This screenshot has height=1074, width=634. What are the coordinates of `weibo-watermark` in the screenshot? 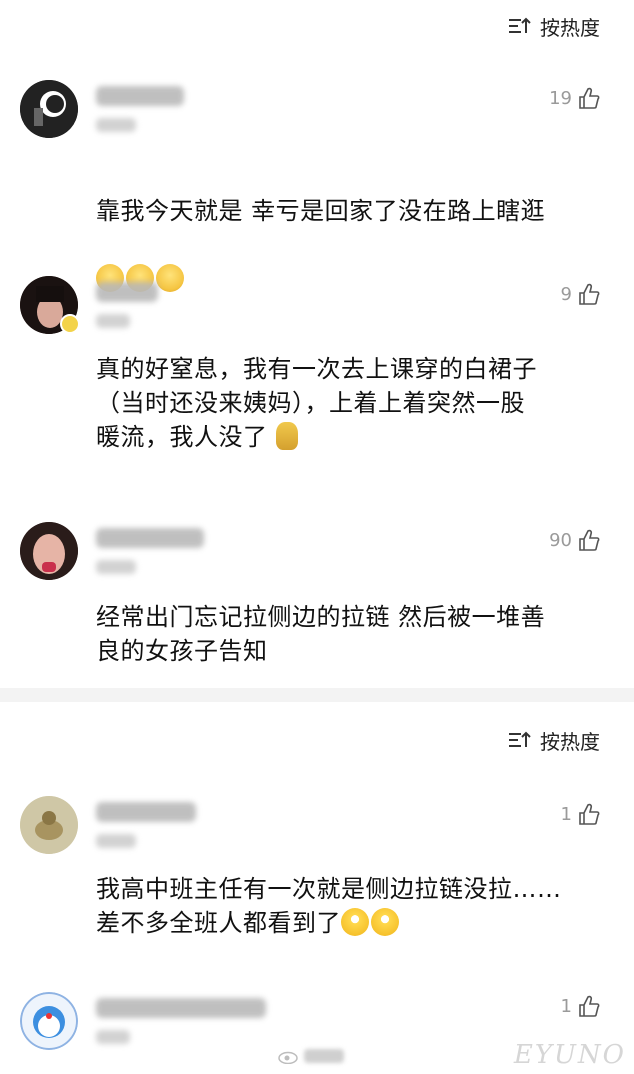 It's located at (311, 1056).